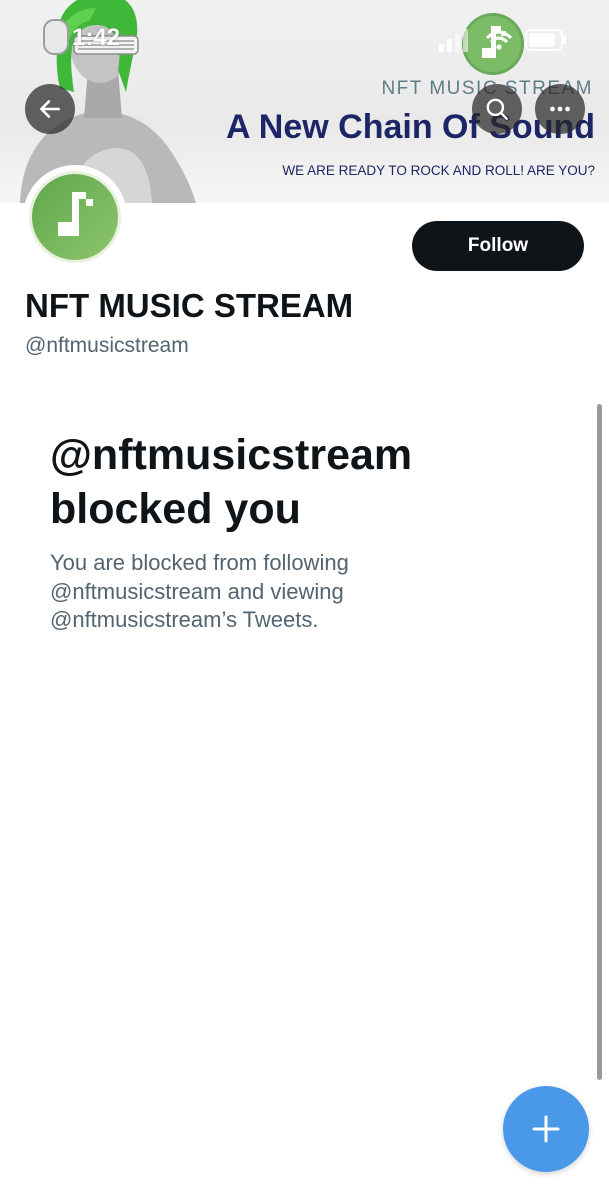 The width and height of the screenshot is (609, 1200). I want to click on blocked-title-handle: @nftmusicstream, so click(231, 455).